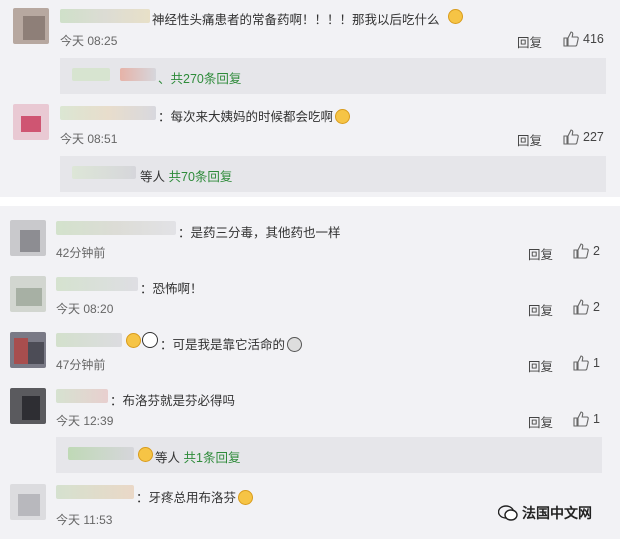  I want to click on comment-time: 47分钟前, so click(81, 365).